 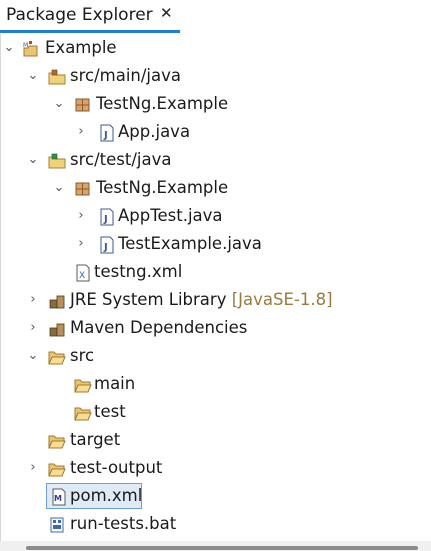 I want to click on tree-item-label: pom.xml, so click(x=106, y=495).